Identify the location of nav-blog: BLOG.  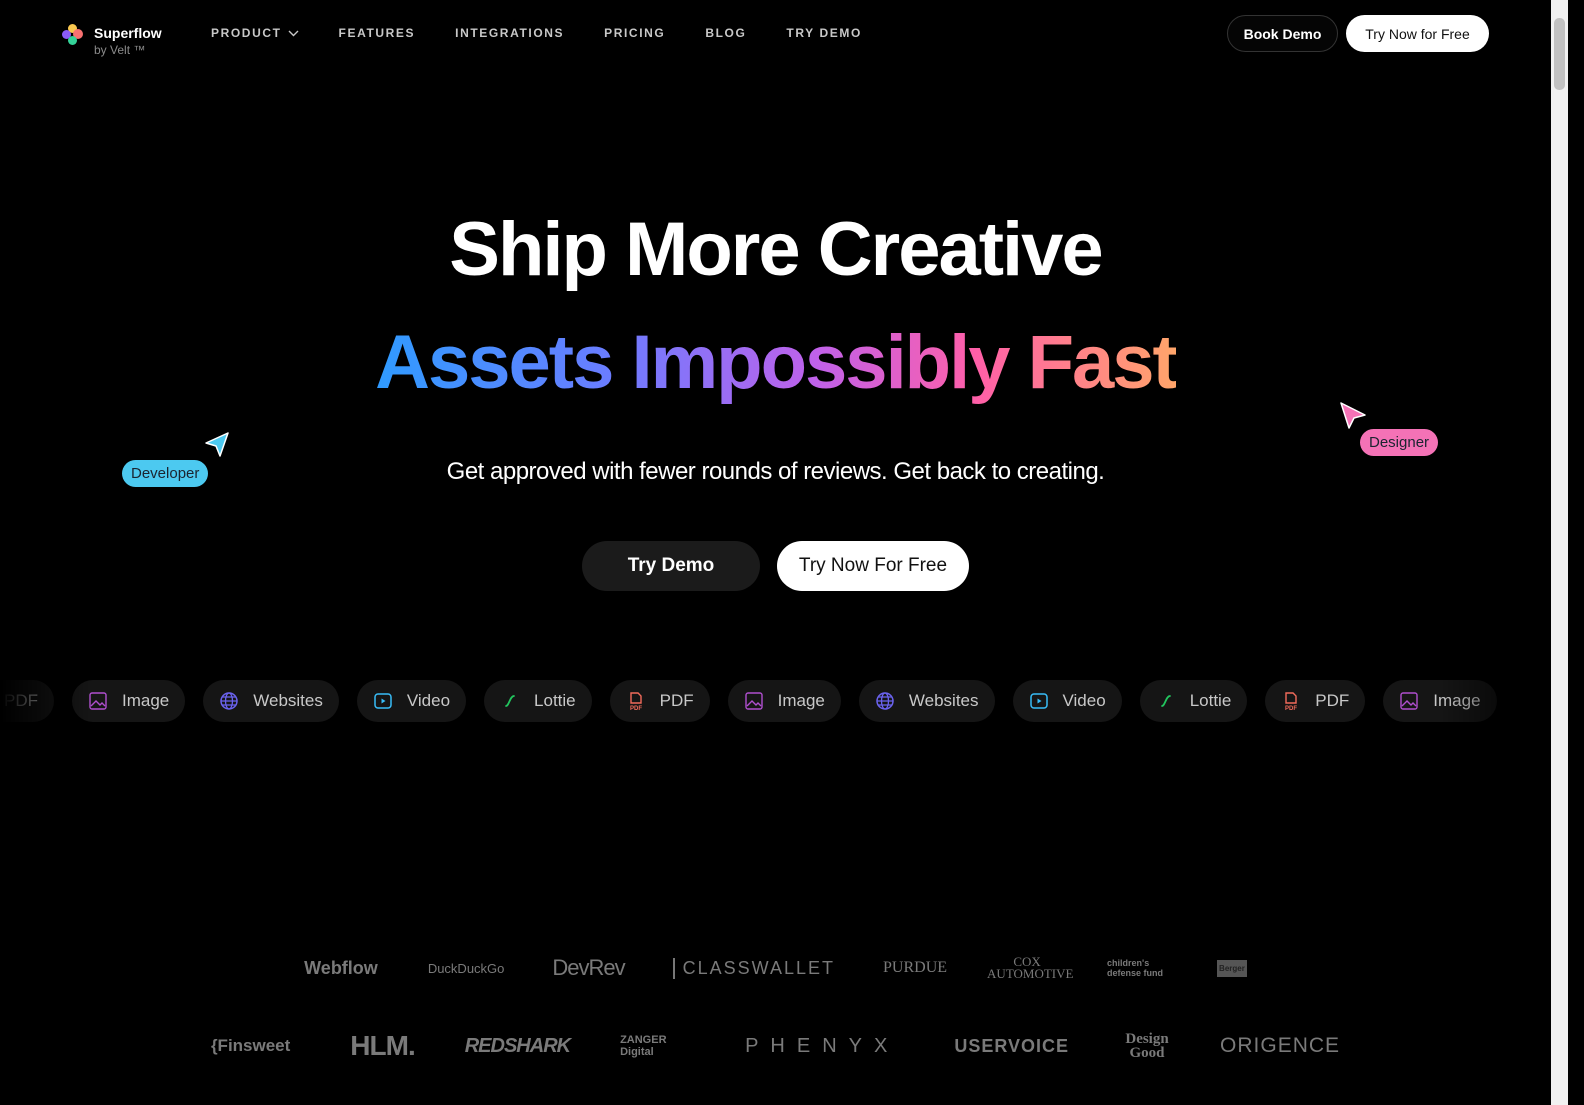
(725, 33).